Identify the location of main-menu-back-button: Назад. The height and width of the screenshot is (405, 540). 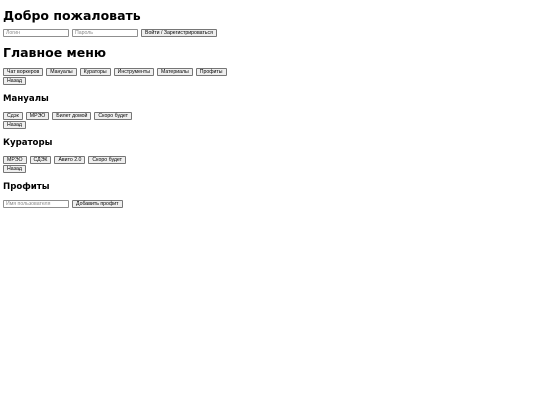
(14, 81).